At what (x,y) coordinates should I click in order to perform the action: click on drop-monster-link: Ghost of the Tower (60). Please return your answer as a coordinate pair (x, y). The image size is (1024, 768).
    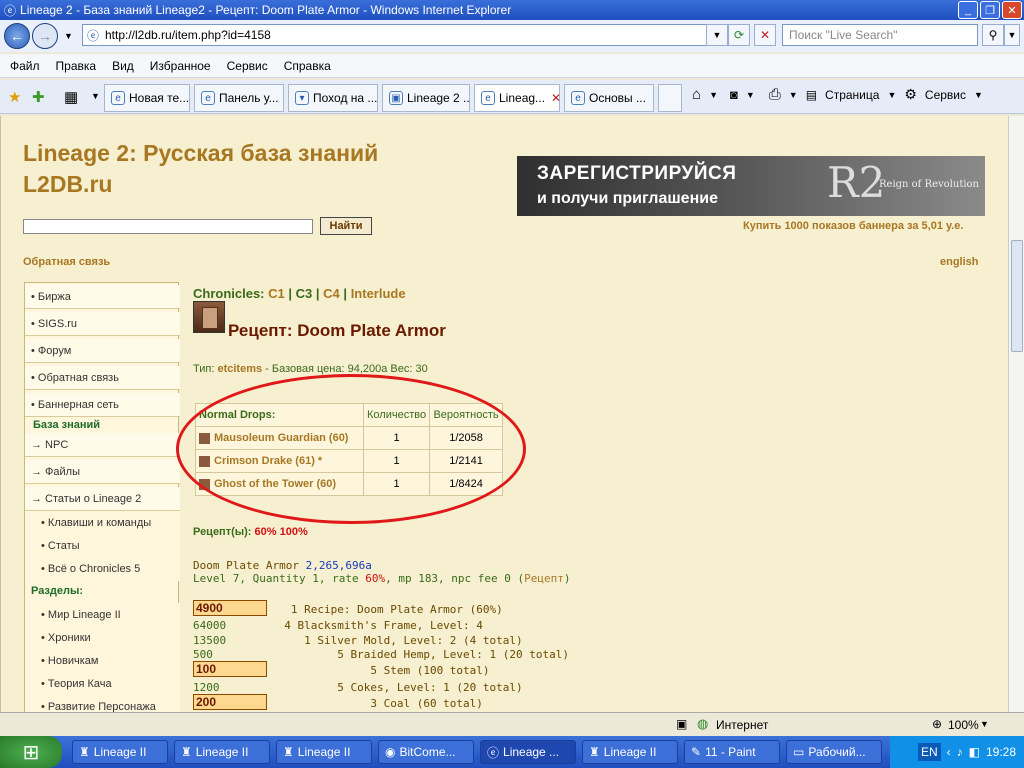
    Looking at the image, I should click on (275, 484).